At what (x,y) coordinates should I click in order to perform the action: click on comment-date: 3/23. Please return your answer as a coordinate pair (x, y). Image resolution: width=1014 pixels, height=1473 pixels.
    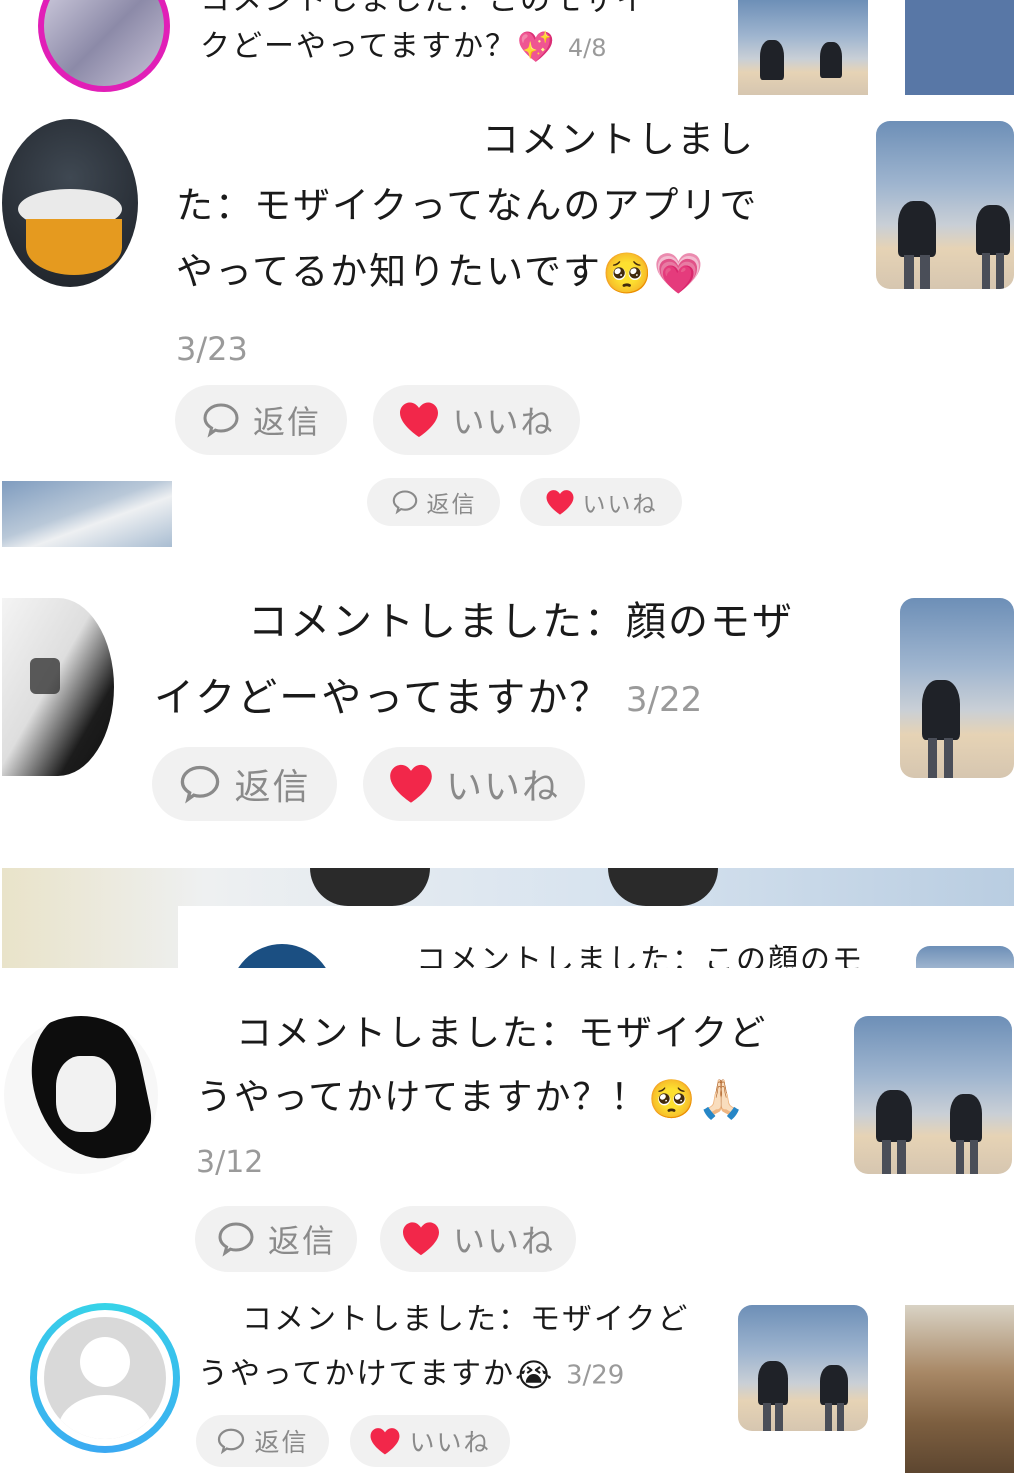
    Looking at the image, I should click on (212, 349).